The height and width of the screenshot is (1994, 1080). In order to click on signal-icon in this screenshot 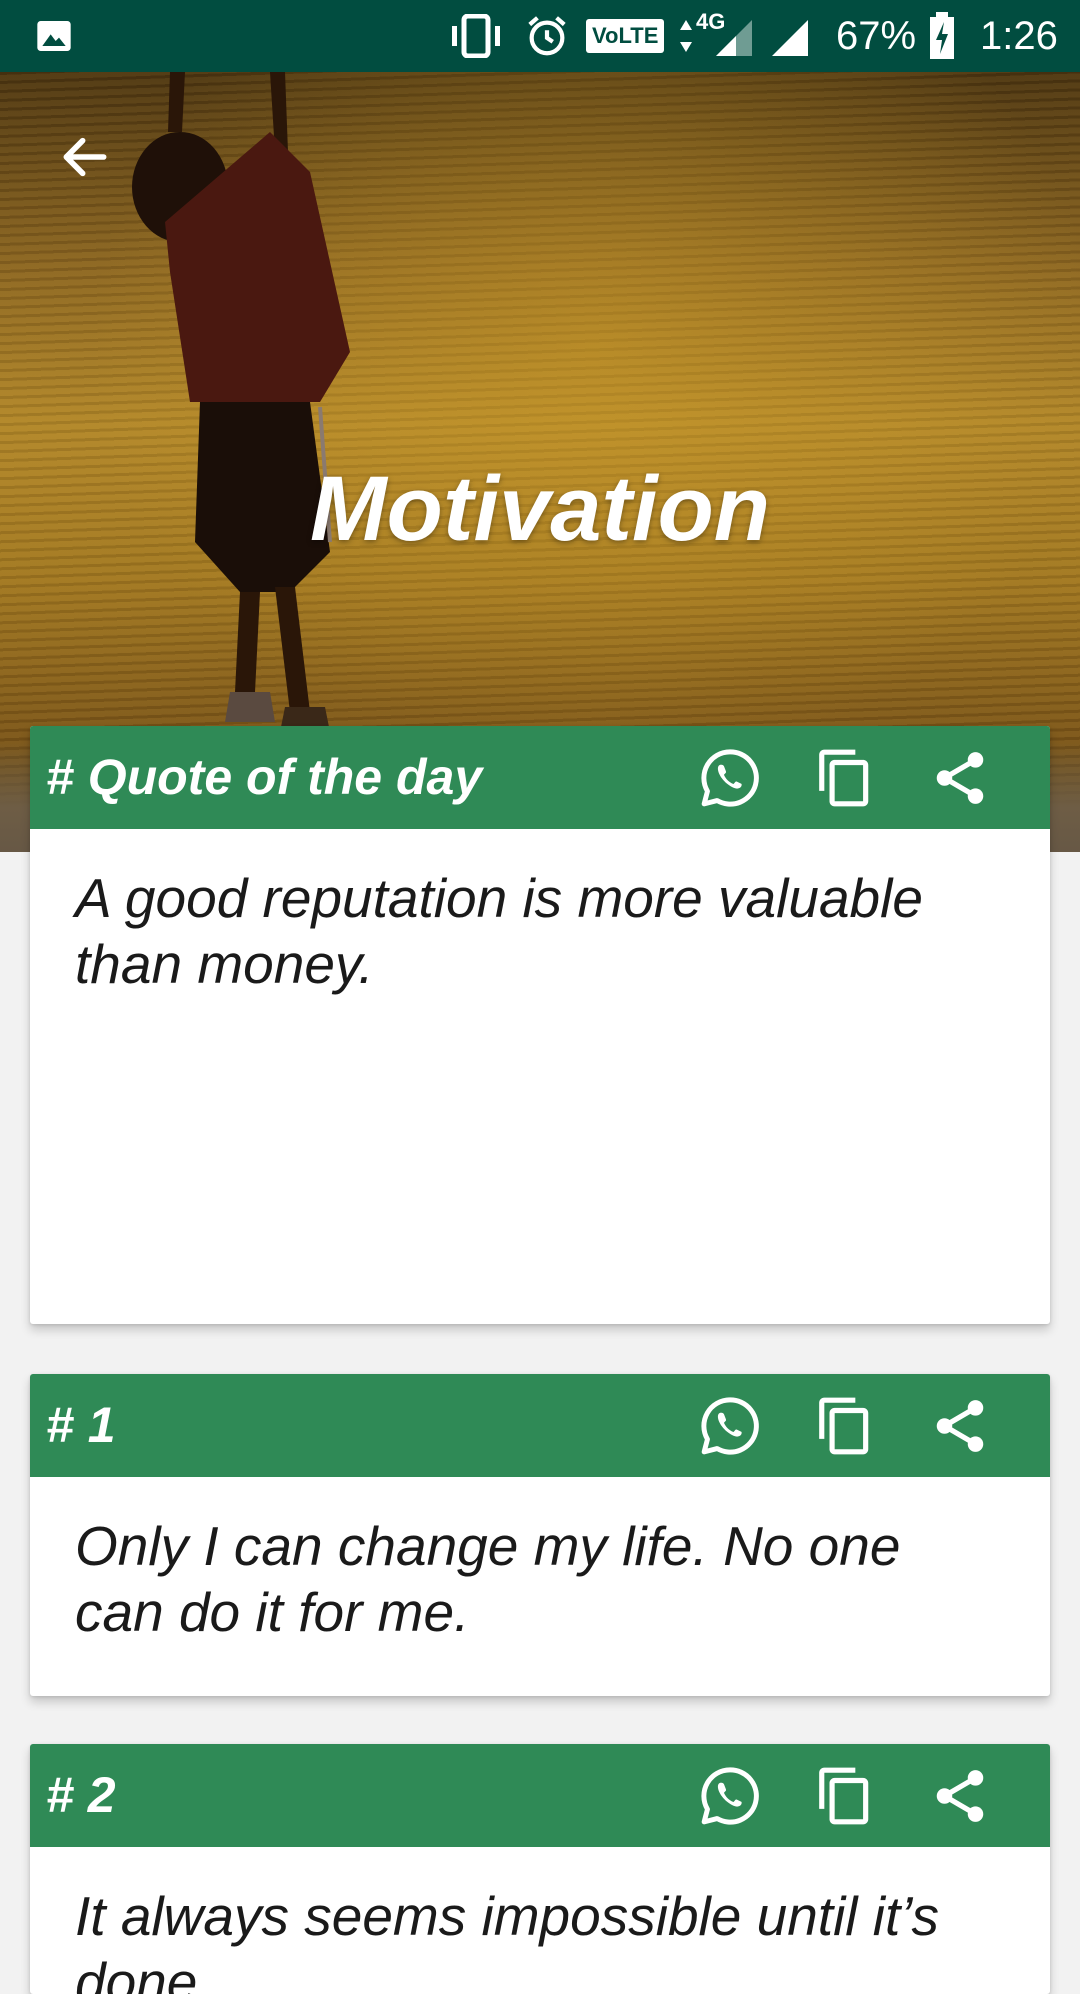, I will do `click(790, 36)`.